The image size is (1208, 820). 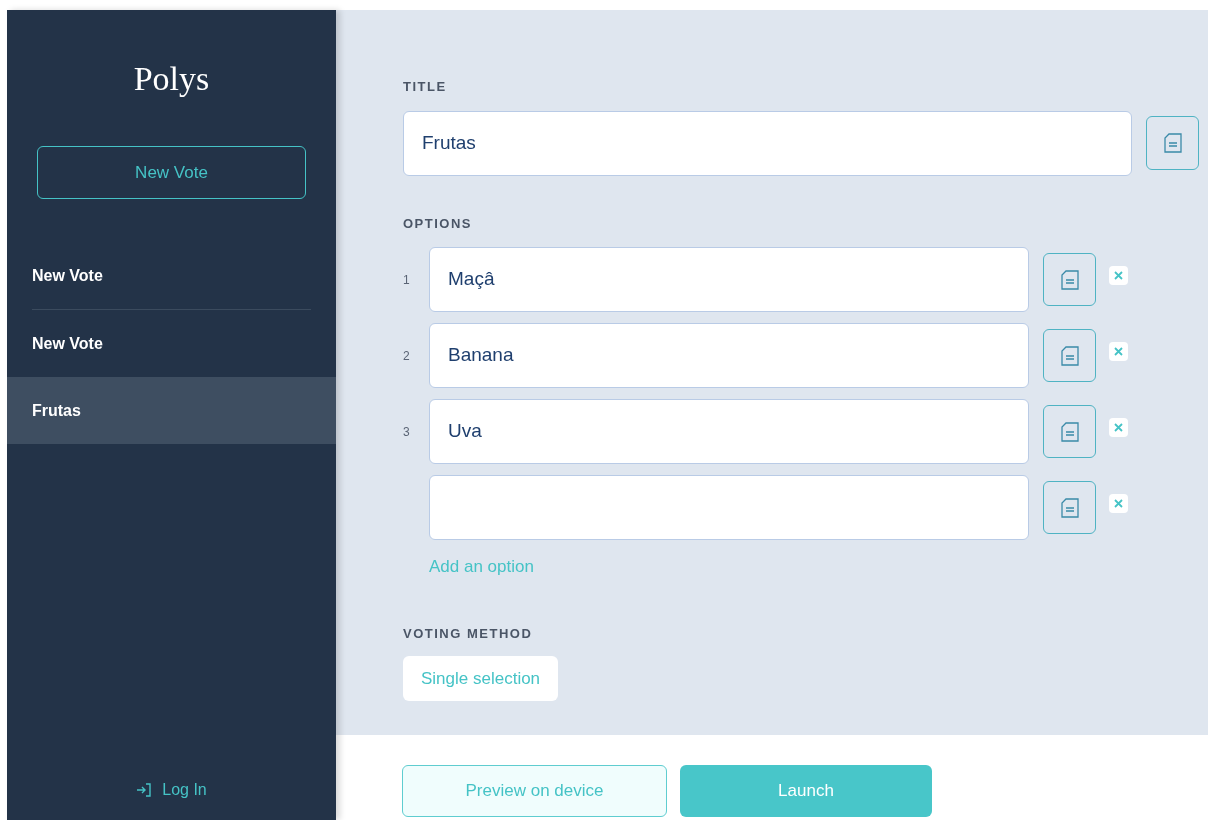 I want to click on option-field: Banana, so click(x=729, y=355).